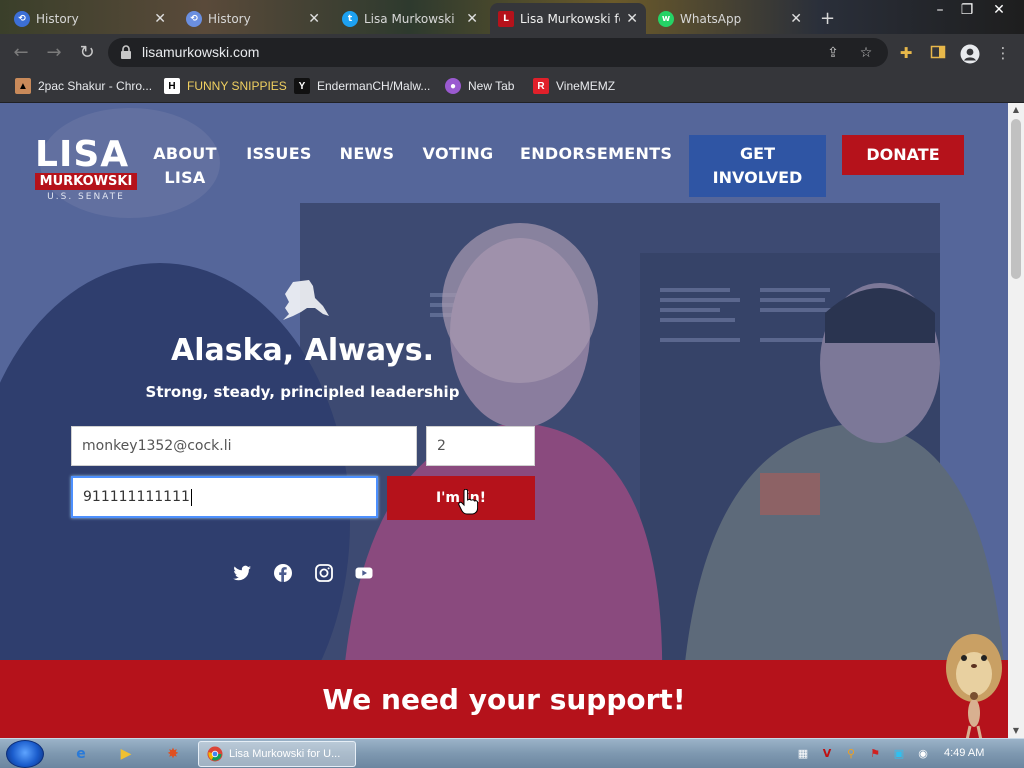  What do you see at coordinates (596, 154) in the screenshot?
I see `nav-endorsements: ENDORSEMENTS` at bounding box center [596, 154].